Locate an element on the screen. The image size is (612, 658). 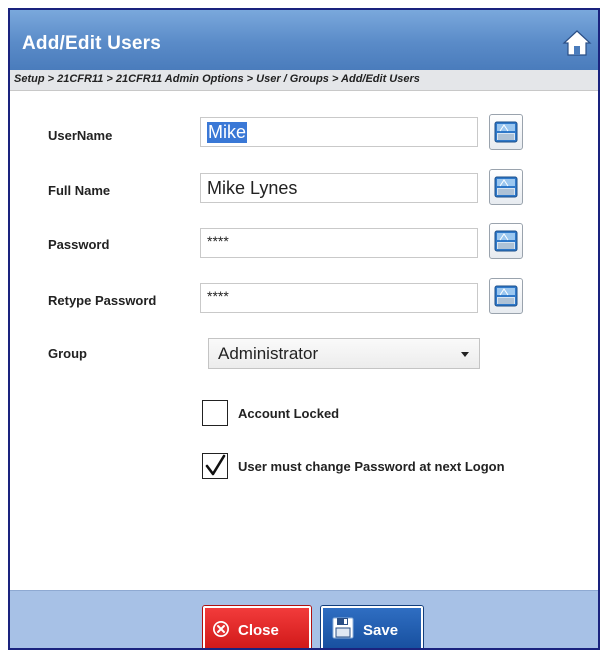
group-selected-value: Administrator is located at coordinates (268, 353).